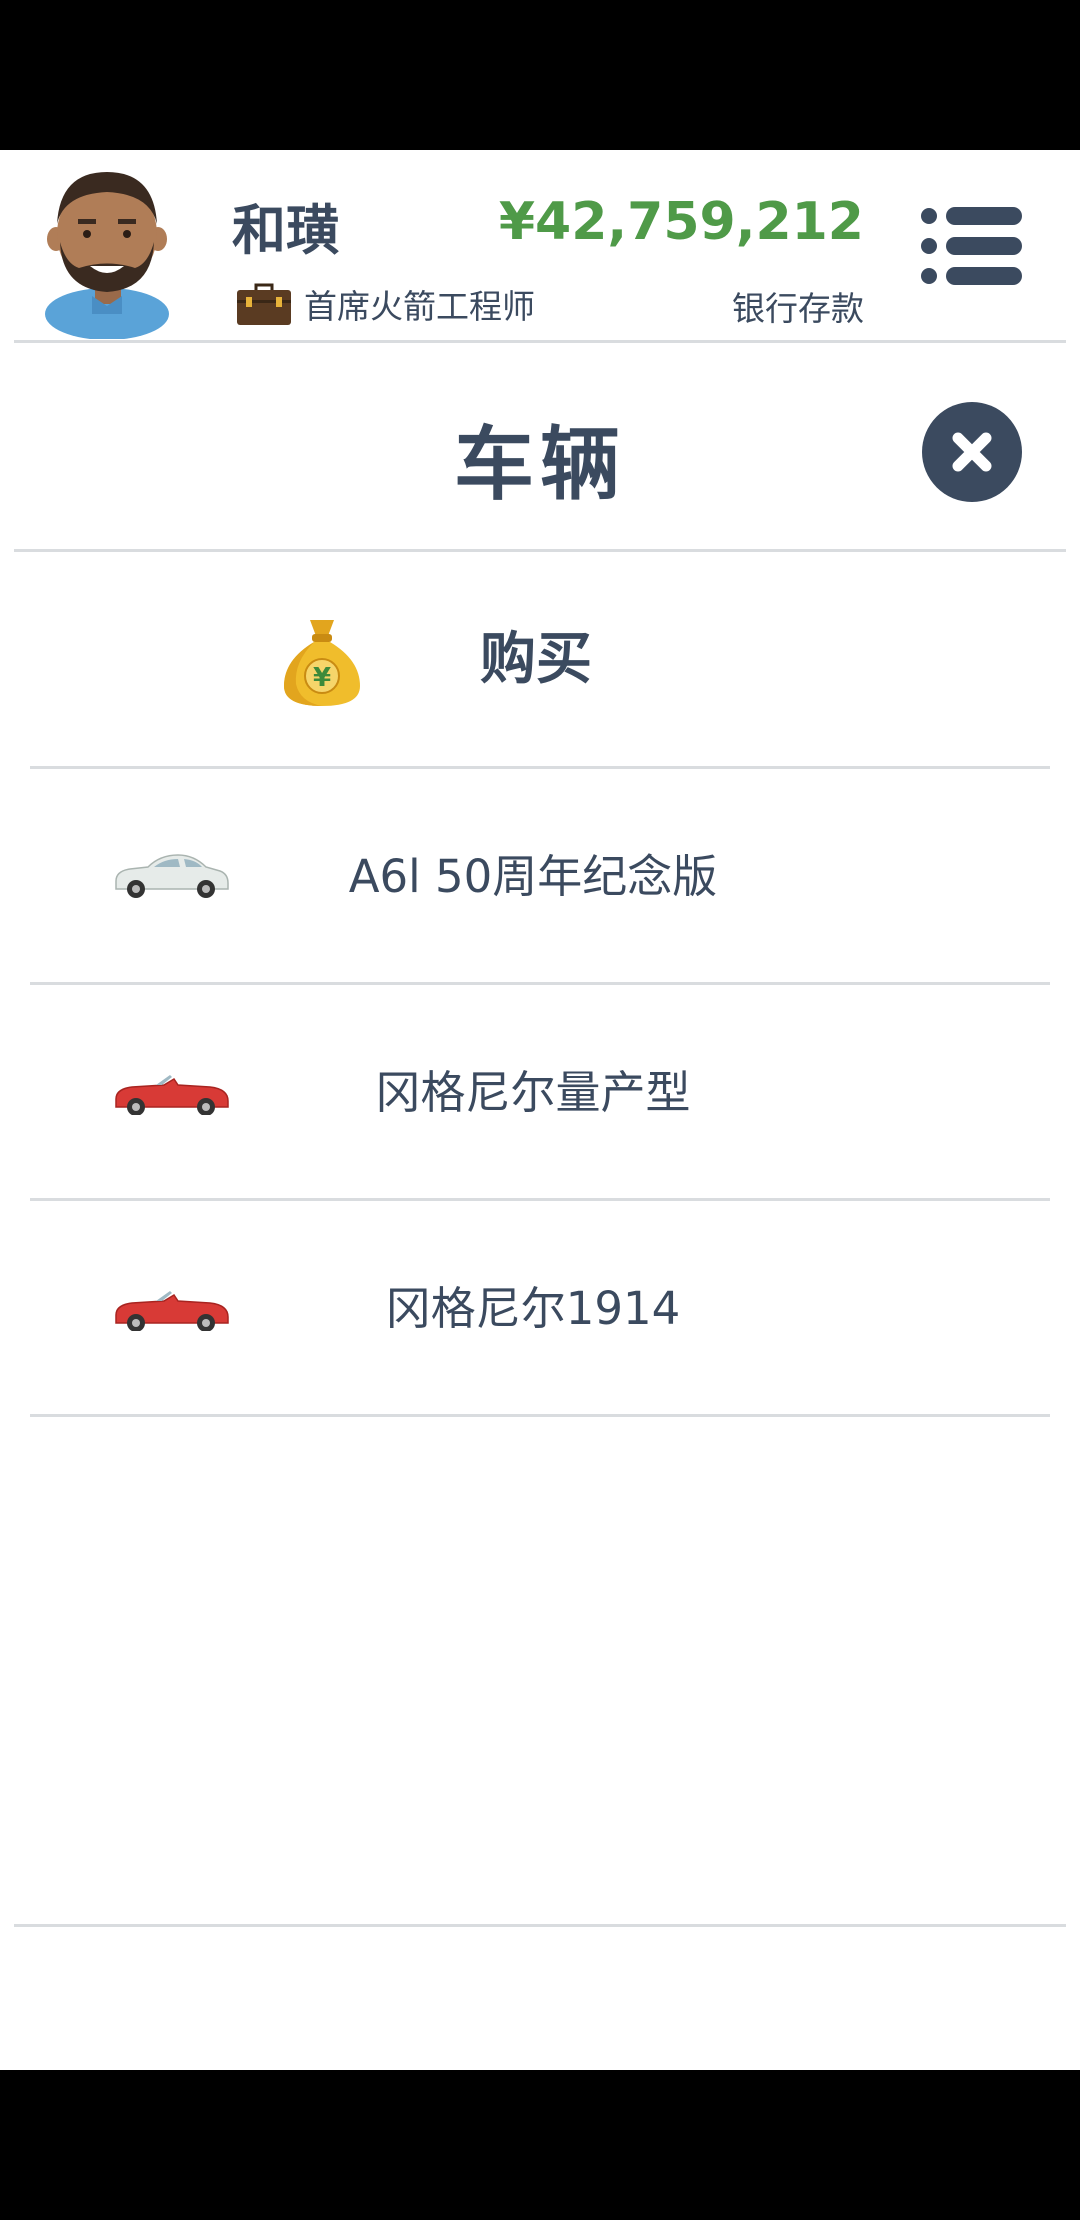 The width and height of the screenshot is (1080, 2220). Describe the element at coordinates (419, 306) in the screenshot. I see `job-title: 首席火箭工程师` at that location.